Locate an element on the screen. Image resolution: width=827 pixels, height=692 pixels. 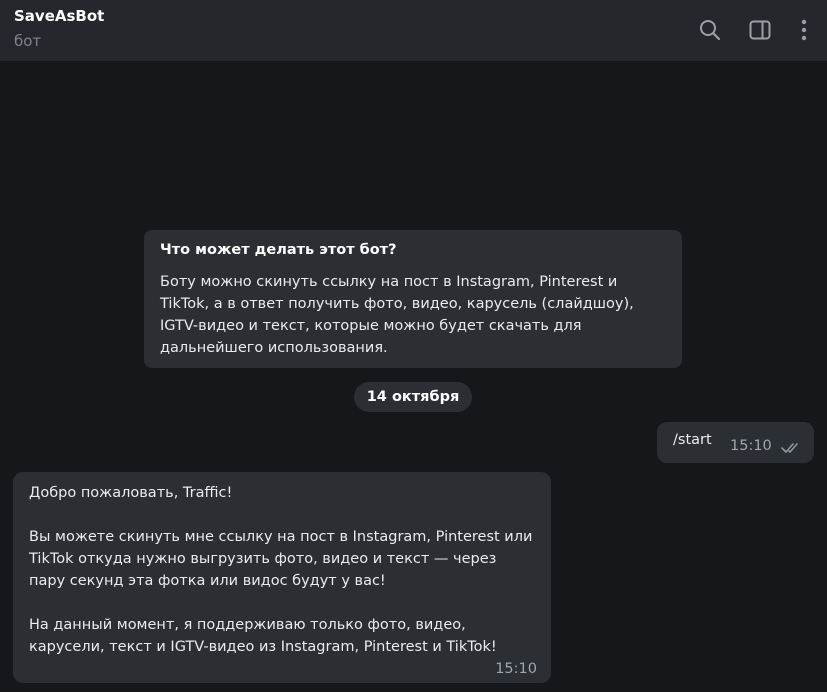
message-paragraph: Добро пожаловать, Traffic! is located at coordinates (131, 493).